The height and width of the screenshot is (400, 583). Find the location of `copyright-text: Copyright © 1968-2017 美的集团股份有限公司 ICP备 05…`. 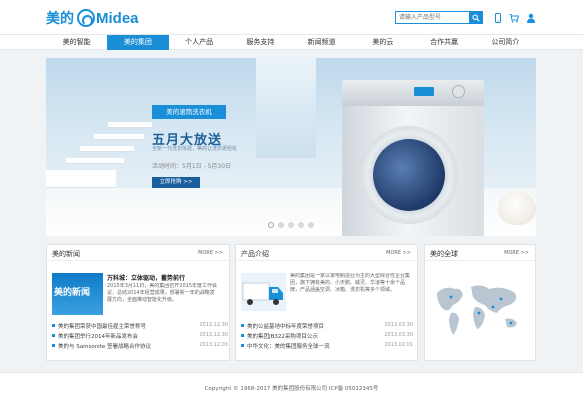

copyright-text: Copyright © 1968-2017 美的集团股份有限公司 ICP备 05… is located at coordinates (291, 389).